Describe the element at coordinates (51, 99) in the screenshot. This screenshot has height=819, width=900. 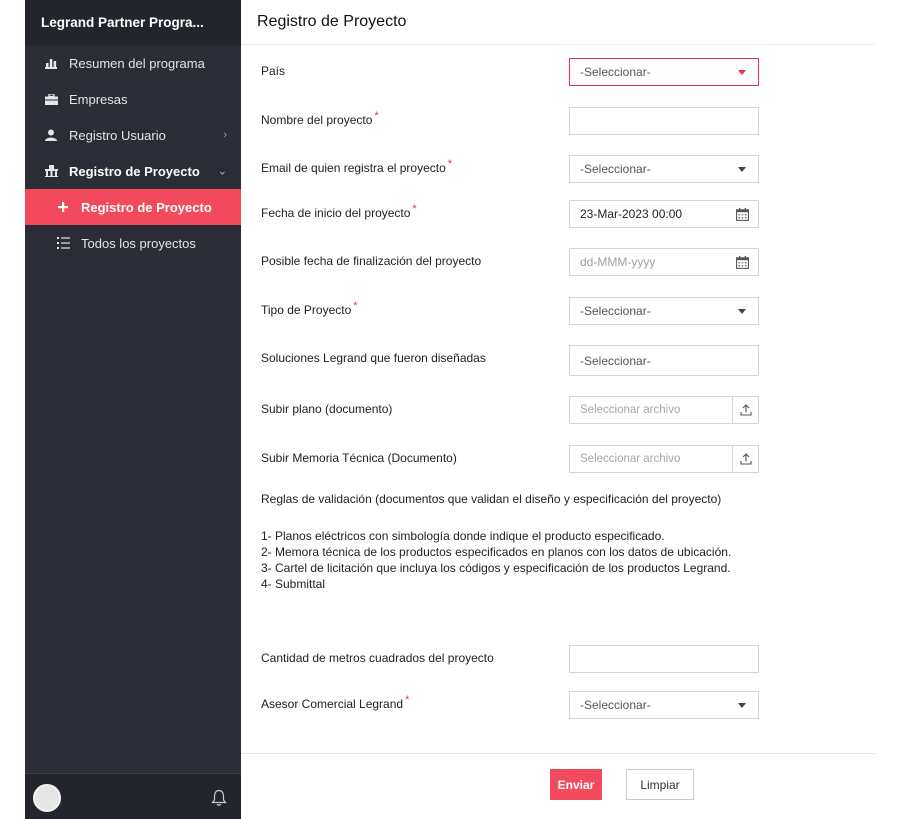
I see `briefcase-icon` at that location.